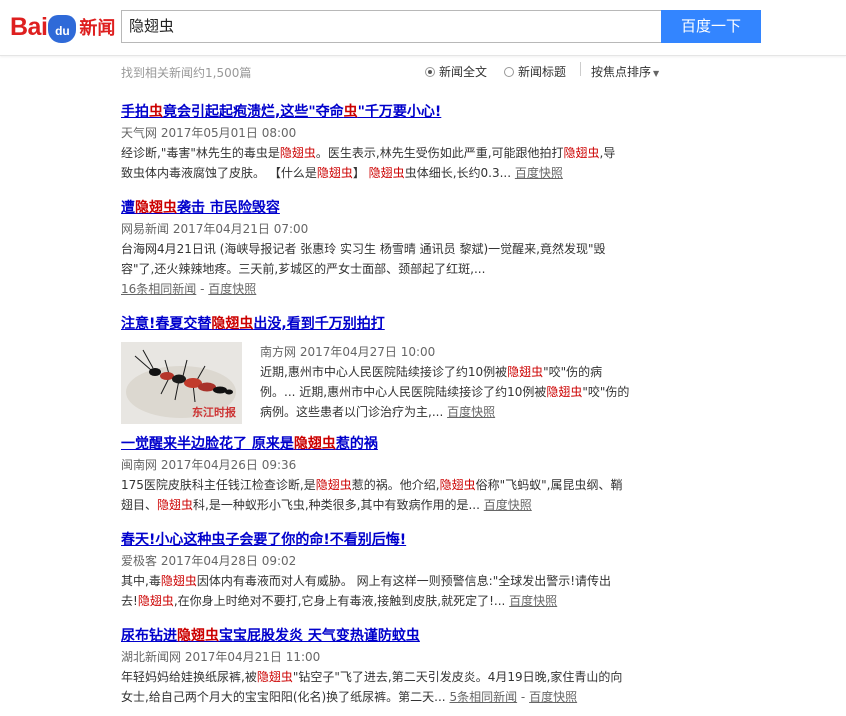 Image resolution: width=846 pixels, height=716 pixels. What do you see at coordinates (228, 208) in the screenshot?
I see `title-text: 袭击 市民险毁容` at bounding box center [228, 208].